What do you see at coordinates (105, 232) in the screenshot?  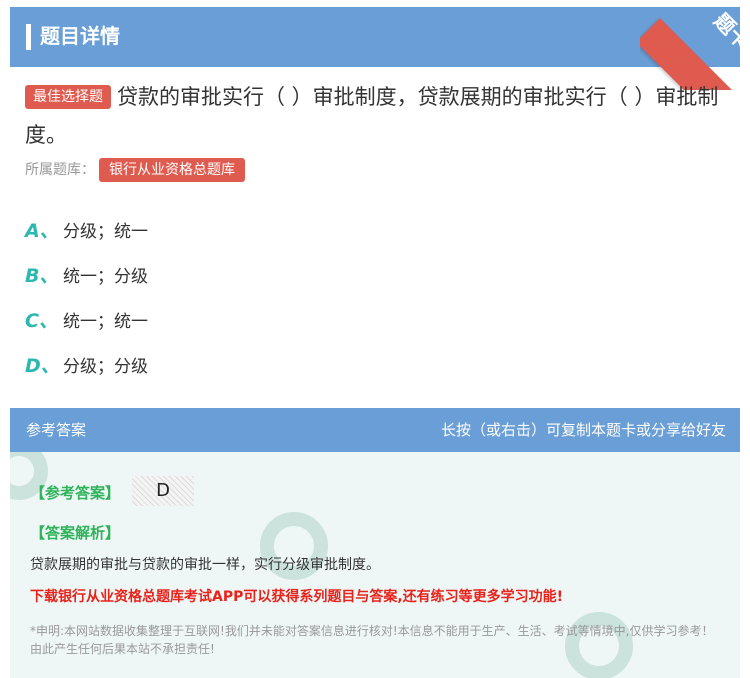 I see `option-text: 分级；统一` at bounding box center [105, 232].